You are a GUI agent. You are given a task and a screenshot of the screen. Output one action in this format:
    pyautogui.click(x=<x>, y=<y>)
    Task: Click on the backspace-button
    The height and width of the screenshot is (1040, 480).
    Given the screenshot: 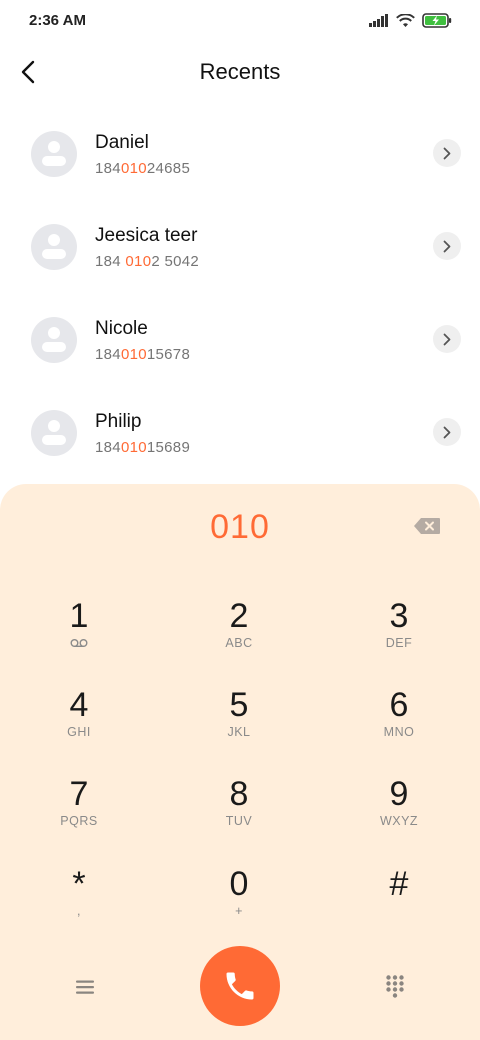 What is the action you would take?
    pyautogui.click(x=427, y=526)
    